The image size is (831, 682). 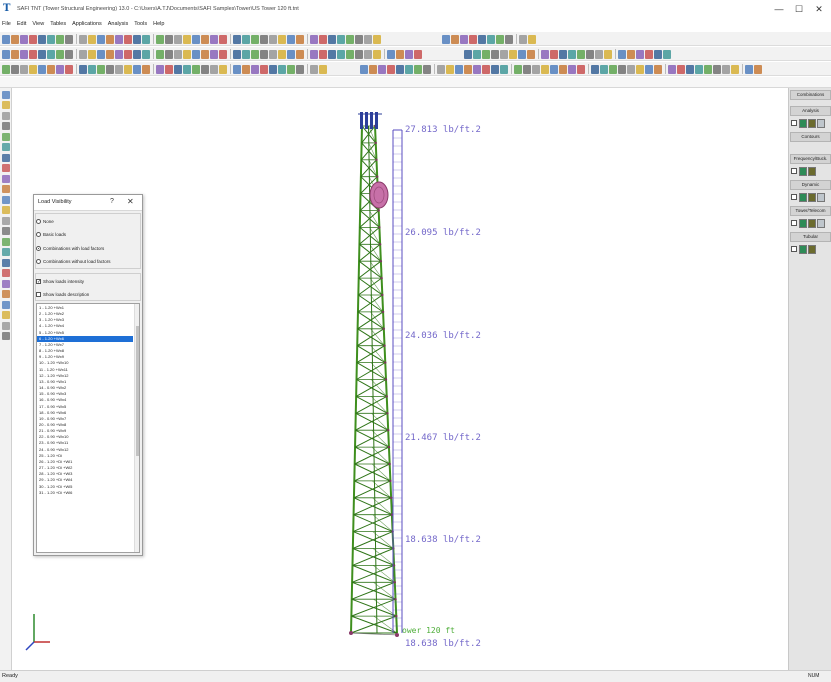 I want to click on dynamic-run-icon, so click(x=803, y=197).